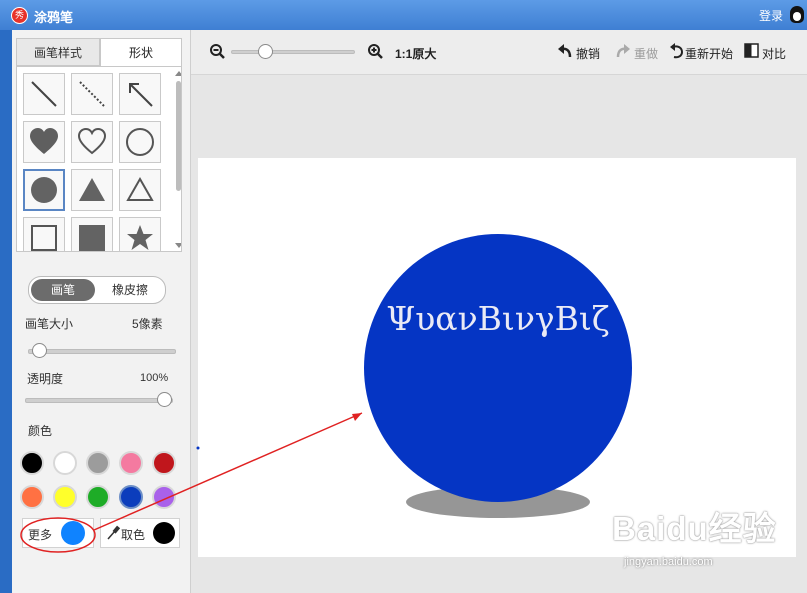 The width and height of the screenshot is (807, 593). What do you see at coordinates (228, 471) in the screenshot?
I see `annotation-arrow-line` at bounding box center [228, 471].